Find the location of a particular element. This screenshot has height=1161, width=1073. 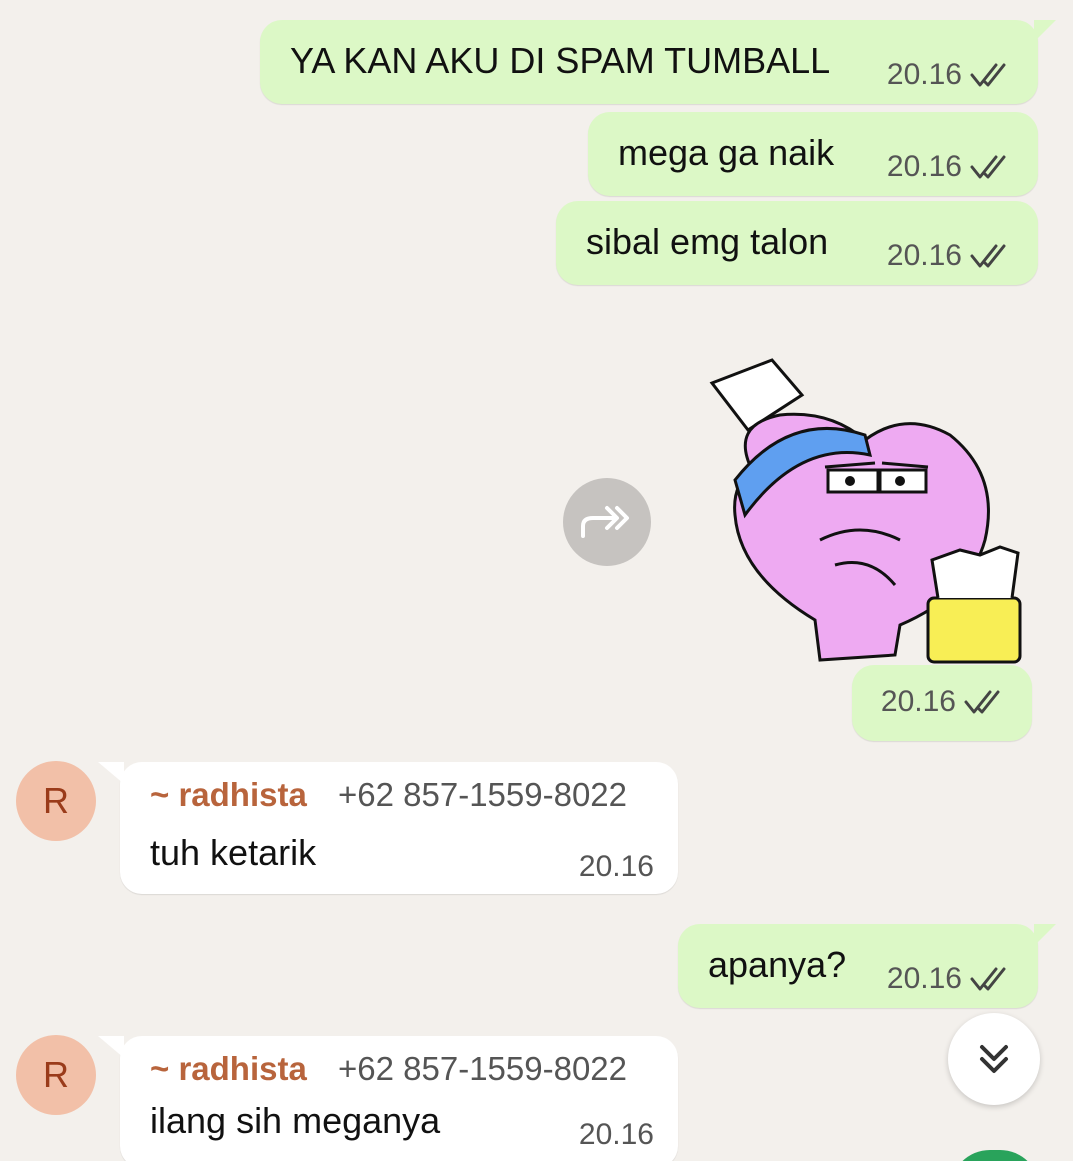

outgoing-message: mega ga naik 20.16 is located at coordinates (813, 154).